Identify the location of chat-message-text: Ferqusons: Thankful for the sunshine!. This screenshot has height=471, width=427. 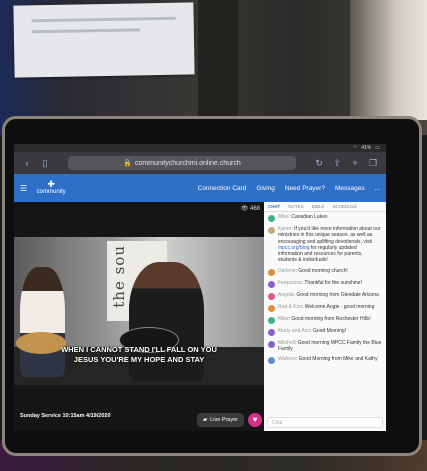
(320, 282).